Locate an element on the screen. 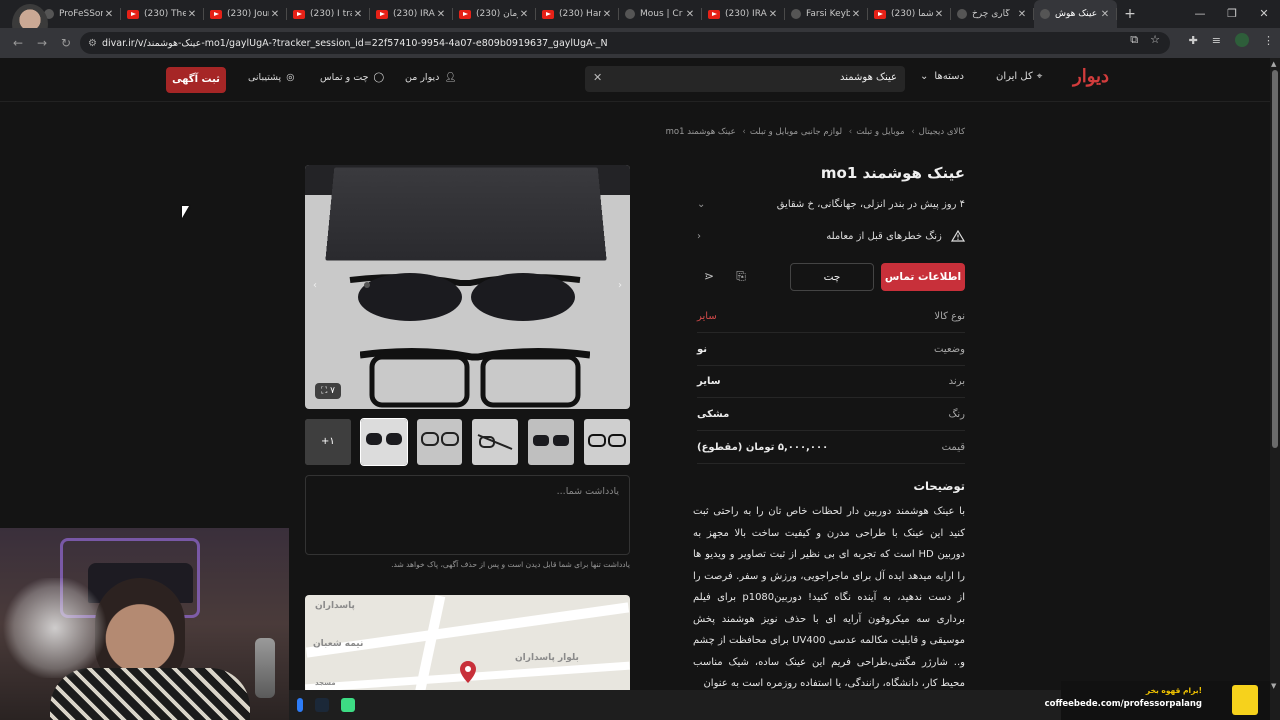 This screenshot has height=720, width=1280. toolbar-extensions: ✚ ≡ ⋮ is located at coordinates (1231, 40).